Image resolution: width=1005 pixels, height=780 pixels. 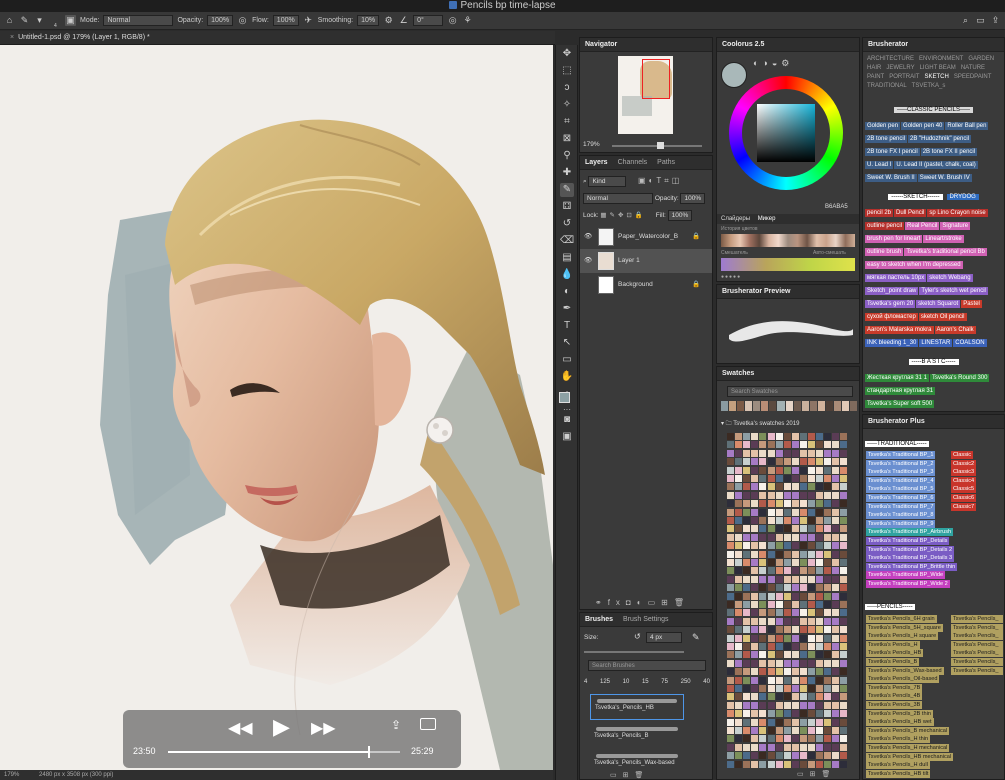 I want to click on brush-tool-icon: ✎, so click(x=24, y=20).